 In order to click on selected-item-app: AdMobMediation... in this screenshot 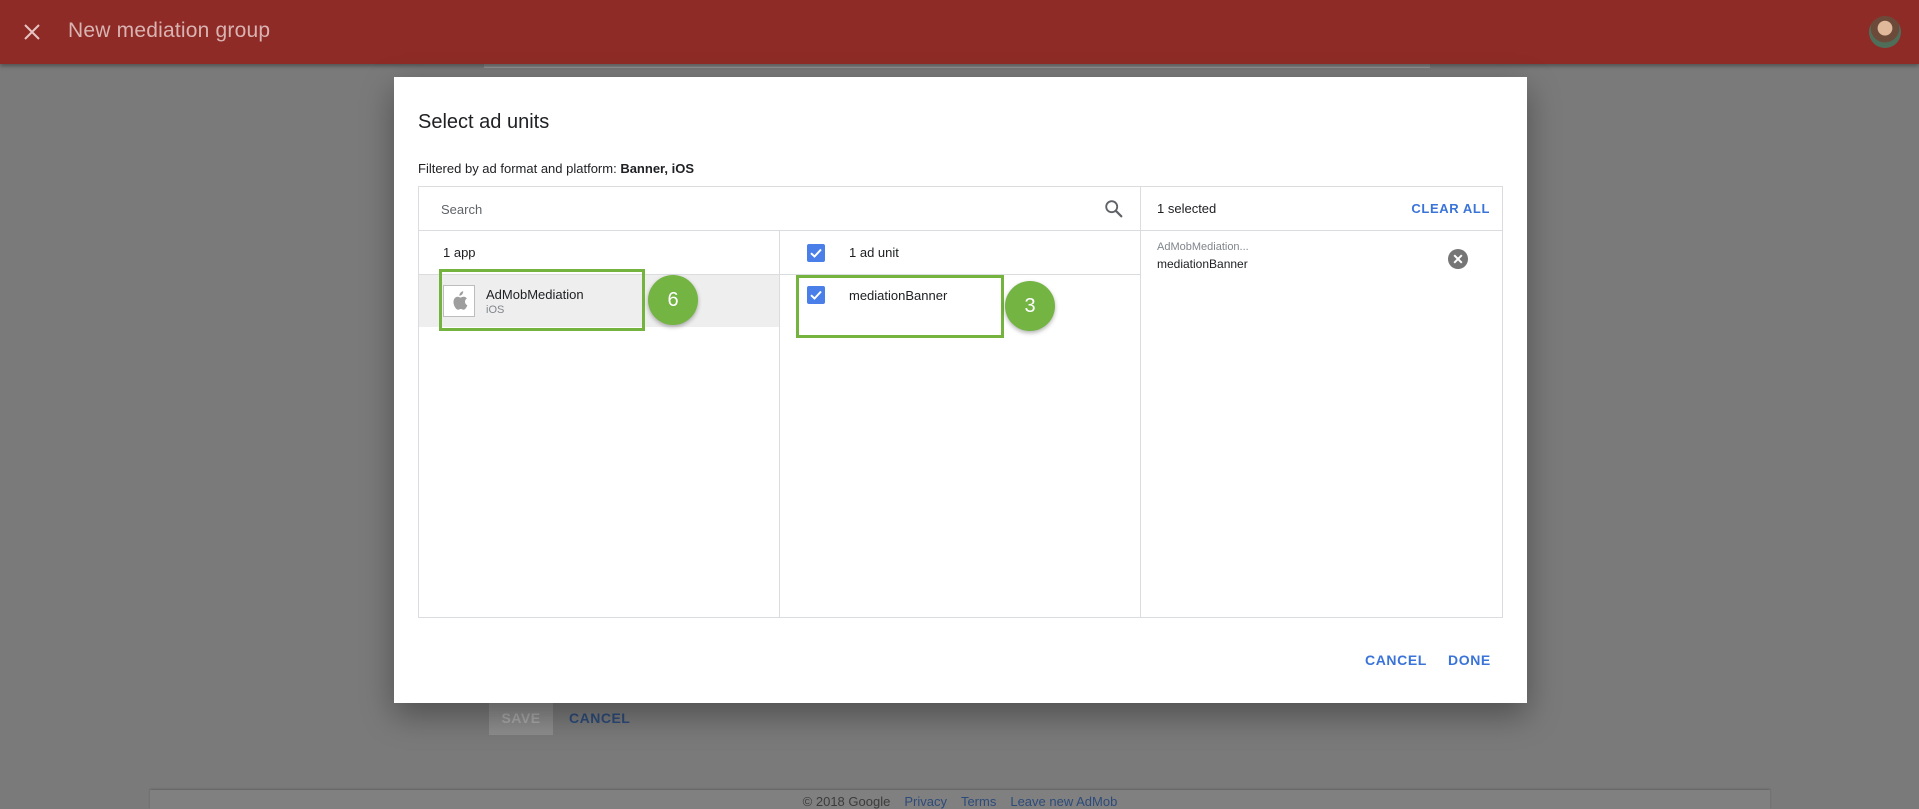, I will do `click(1203, 247)`.